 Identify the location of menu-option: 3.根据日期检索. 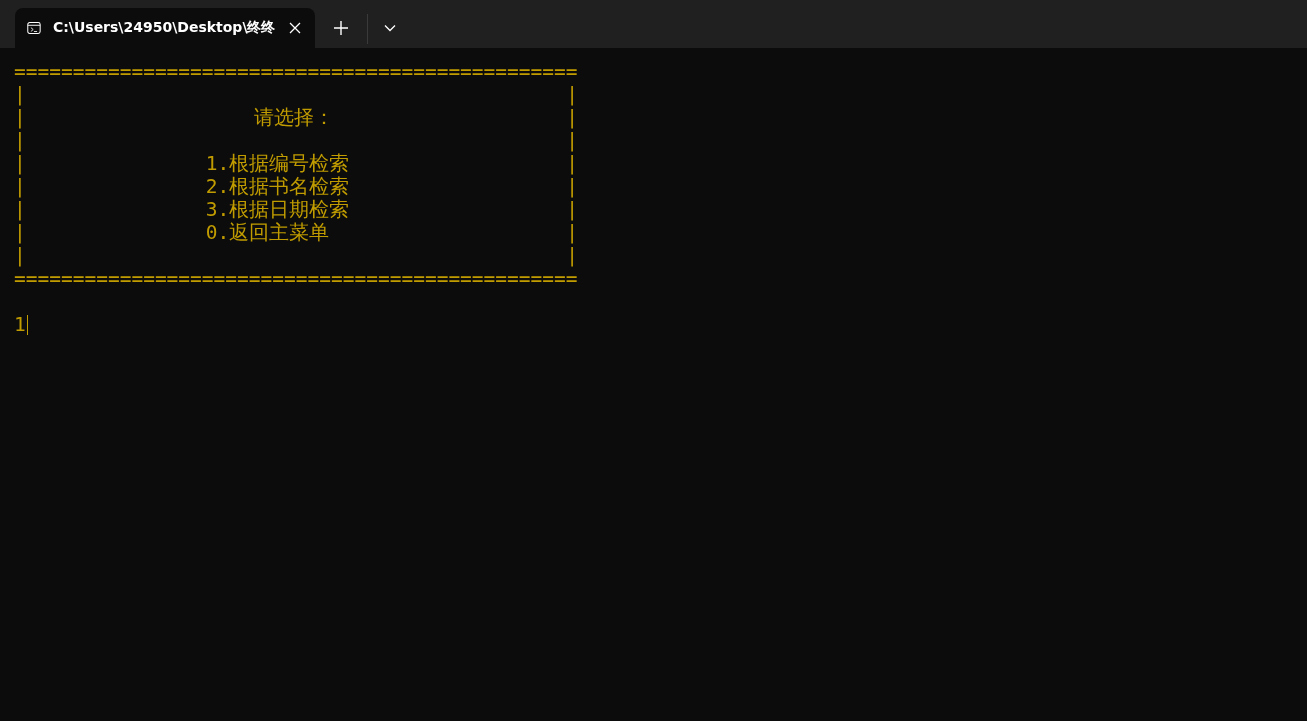
(277, 209).